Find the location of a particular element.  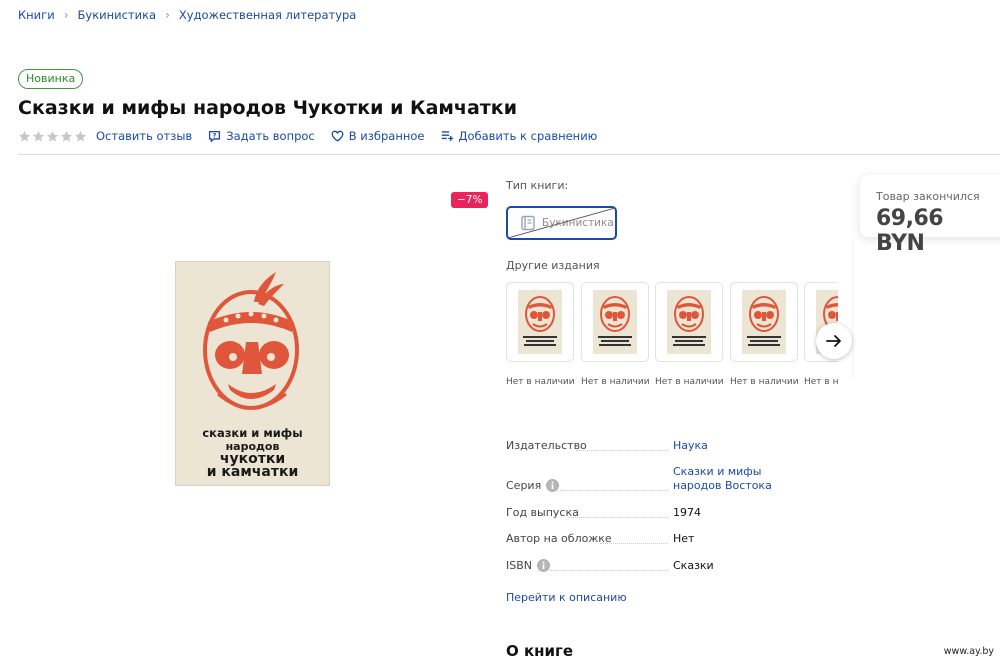

new-badge: Новинка is located at coordinates (51, 79).